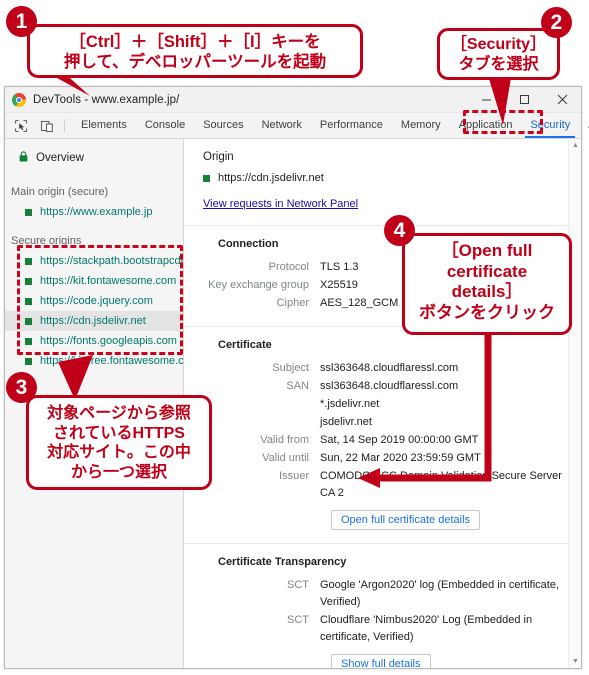  I want to click on annotation-callout-3-line2: されているHTTPS, so click(119, 433).